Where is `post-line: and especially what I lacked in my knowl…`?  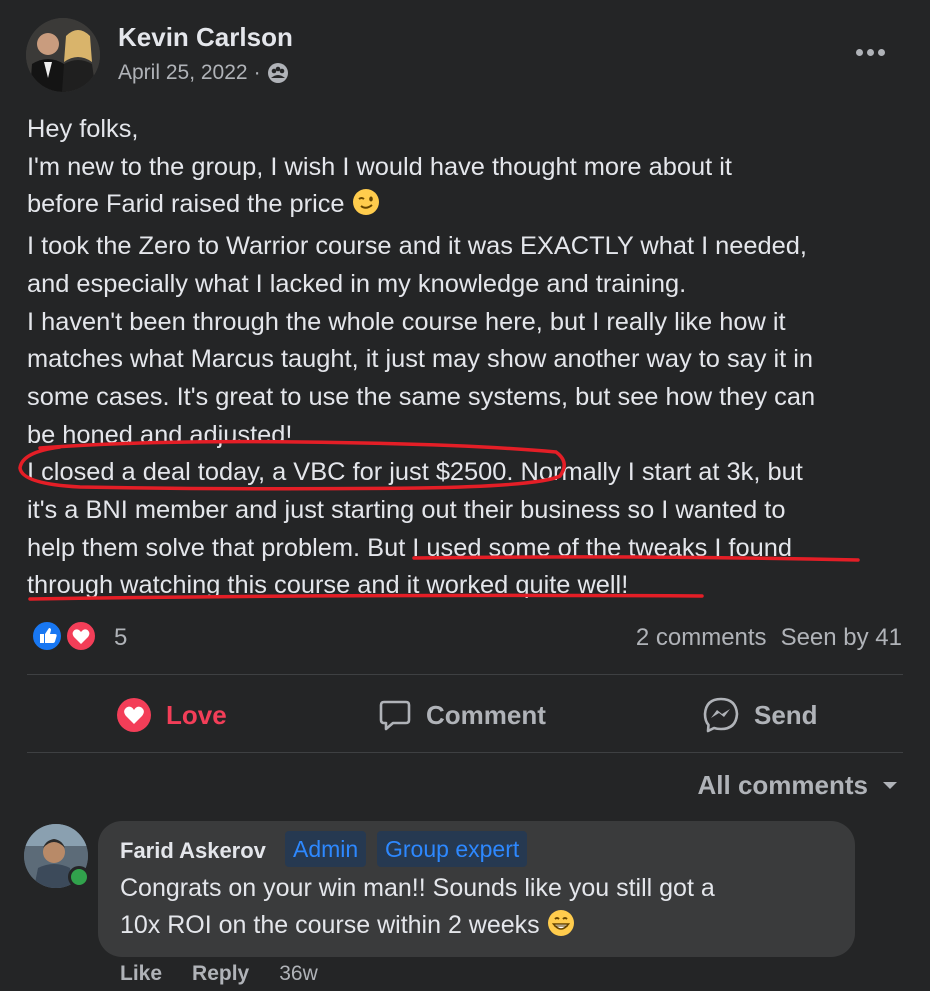
post-line: and especially what I lacked in my knowl… is located at coordinates (357, 283).